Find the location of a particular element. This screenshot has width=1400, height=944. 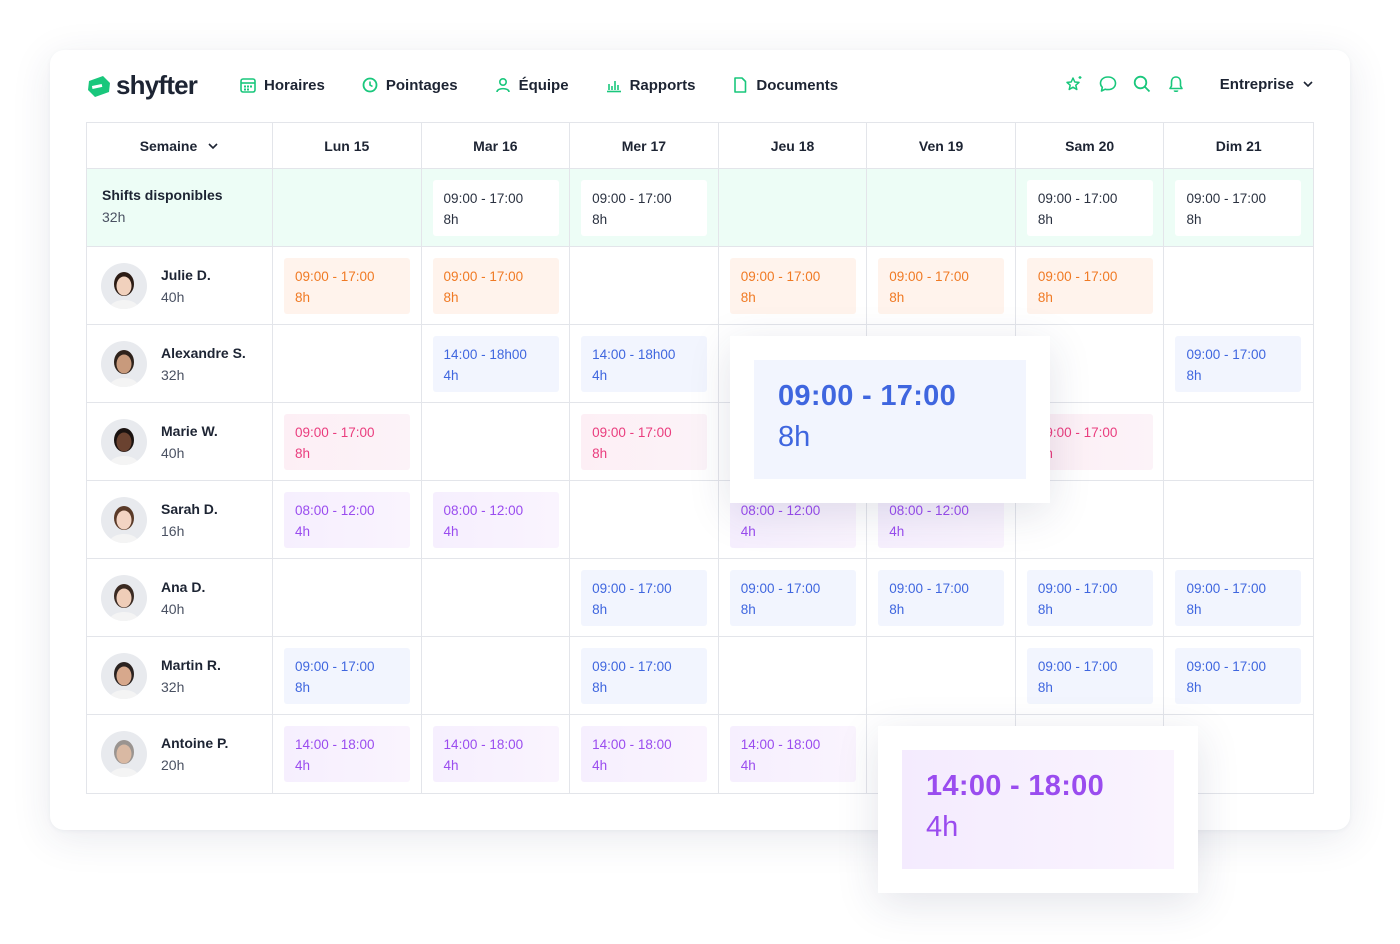

nav-horaires: Horaires is located at coordinates (282, 85).